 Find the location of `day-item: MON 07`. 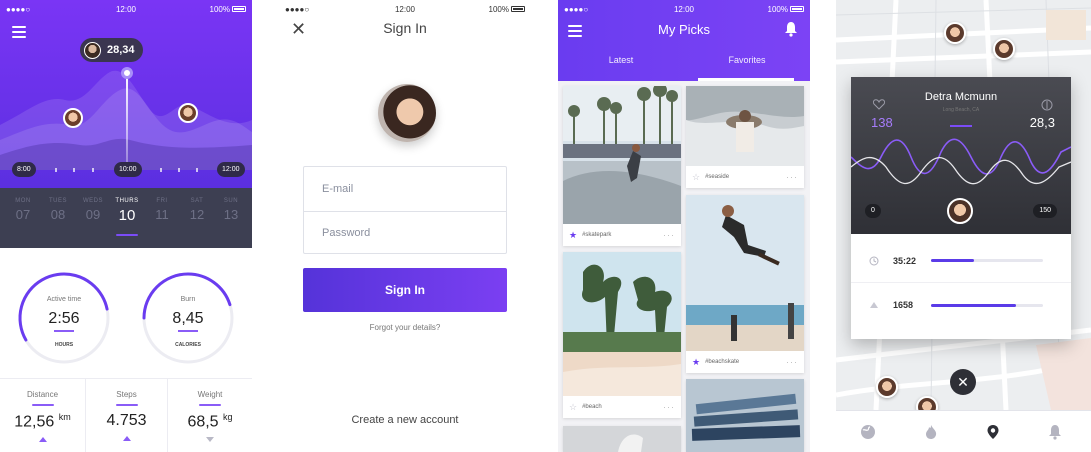

day-item: MON 07 is located at coordinates (23, 210).